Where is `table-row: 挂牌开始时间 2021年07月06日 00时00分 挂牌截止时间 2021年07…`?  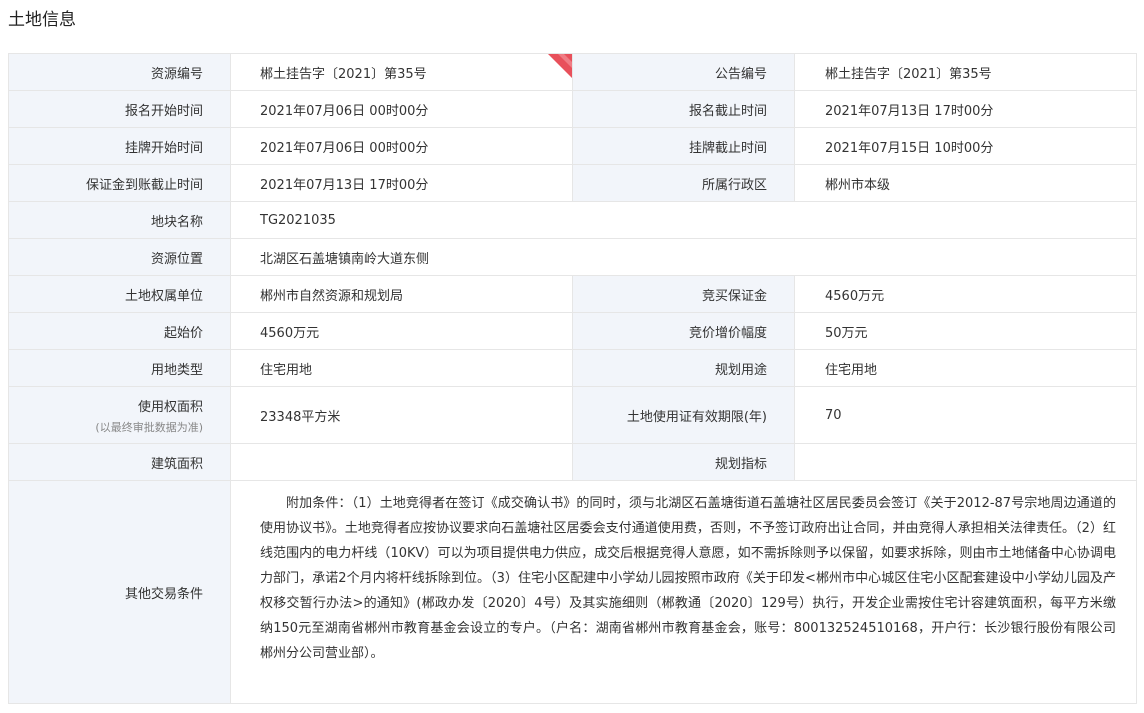
table-row: 挂牌开始时间 2021年07月06日 00时00分 挂牌截止时间 2021年07… is located at coordinates (572, 146).